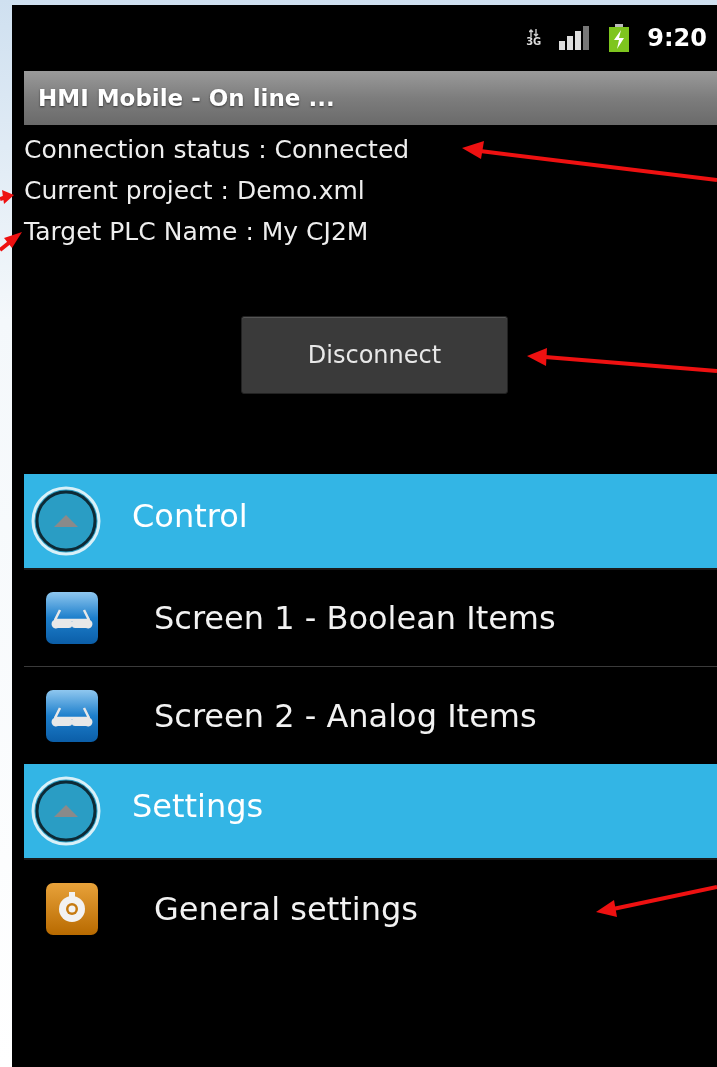 The height and width of the screenshot is (1067, 717). What do you see at coordinates (72, 908) in the screenshot?
I see `gear-icon` at bounding box center [72, 908].